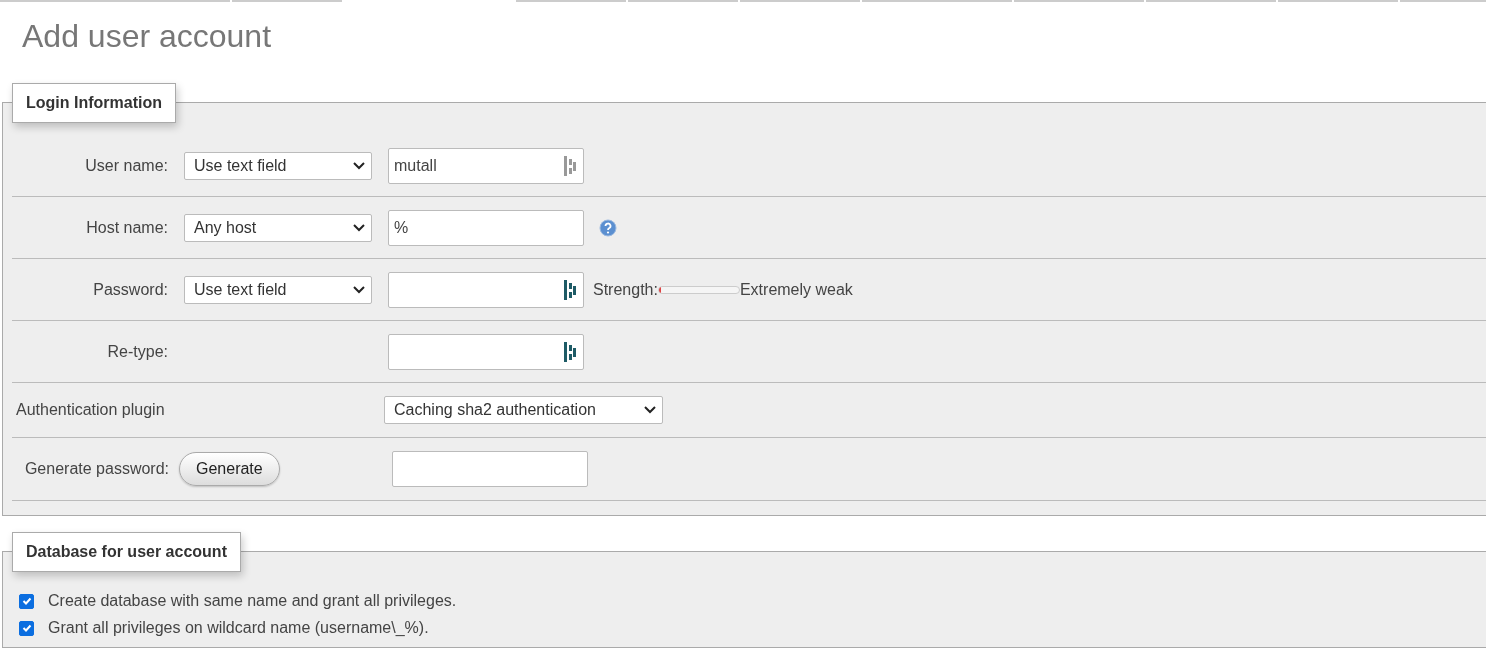  I want to click on field-label: User name:, so click(126, 165).